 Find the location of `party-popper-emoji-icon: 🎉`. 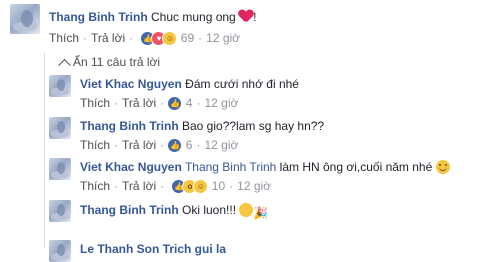

party-popper-emoji-icon: 🎉 is located at coordinates (261, 213).